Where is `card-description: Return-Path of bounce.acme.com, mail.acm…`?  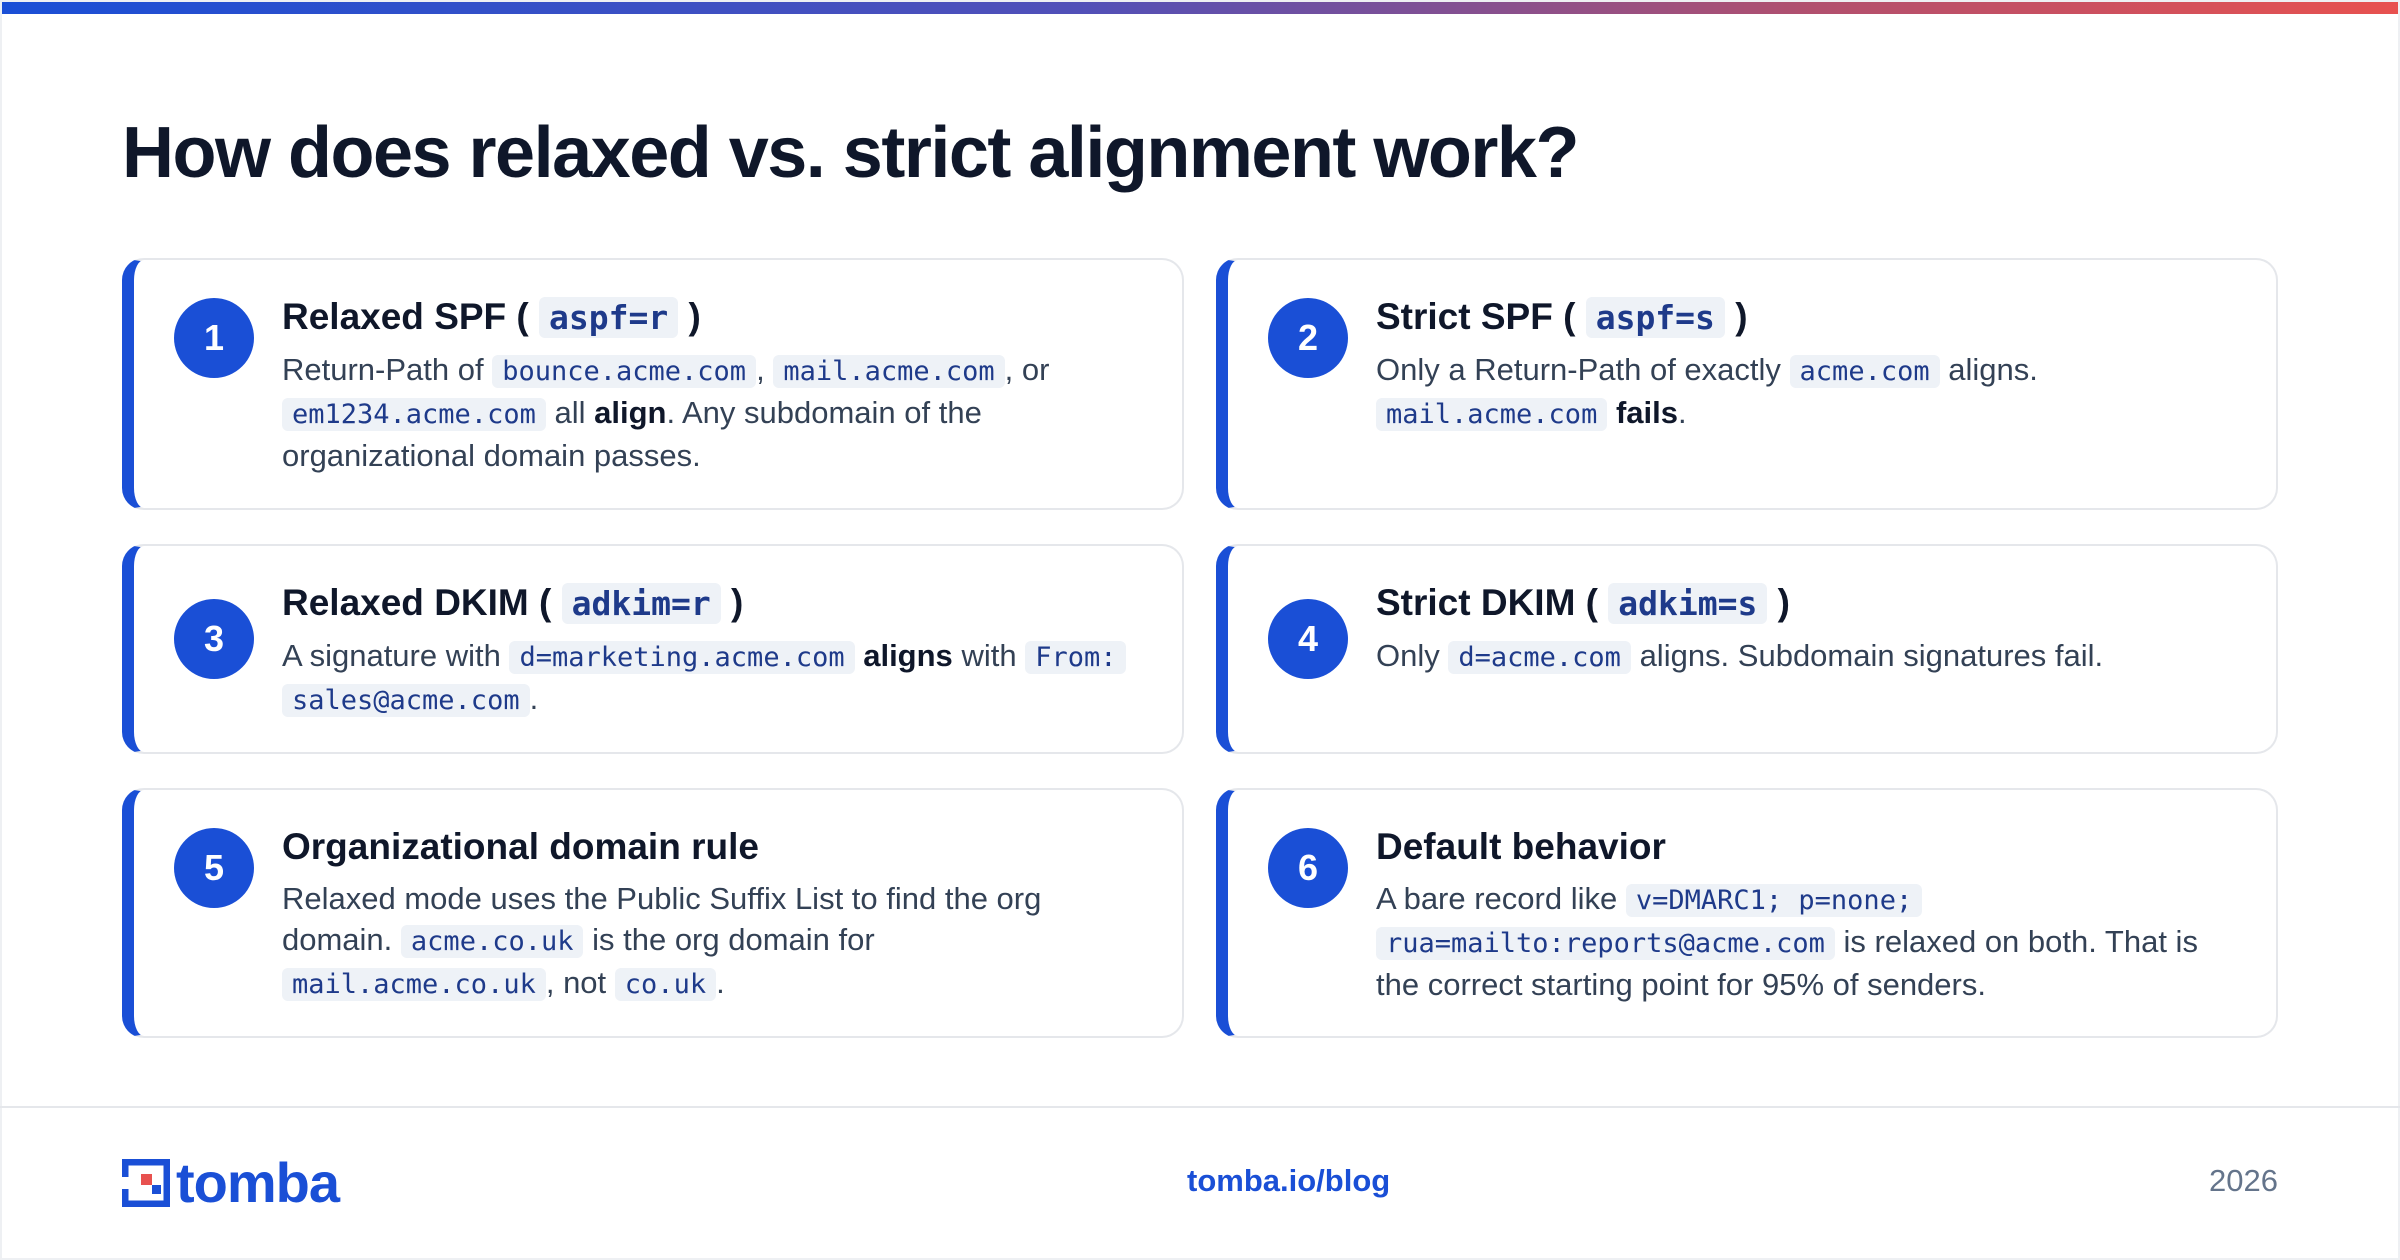
card-description: Return-Path of bounce.acme.com, mail.acm… is located at coordinates (714, 412).